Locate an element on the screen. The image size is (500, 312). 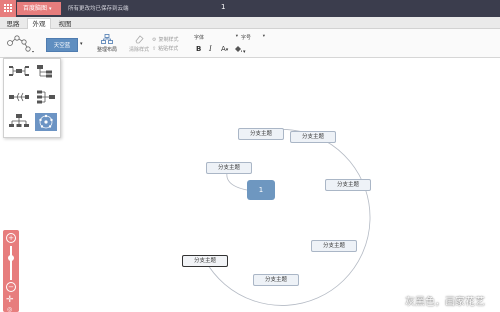
font-family-select: 字体 ▾ is located at coordinates (216, 38).